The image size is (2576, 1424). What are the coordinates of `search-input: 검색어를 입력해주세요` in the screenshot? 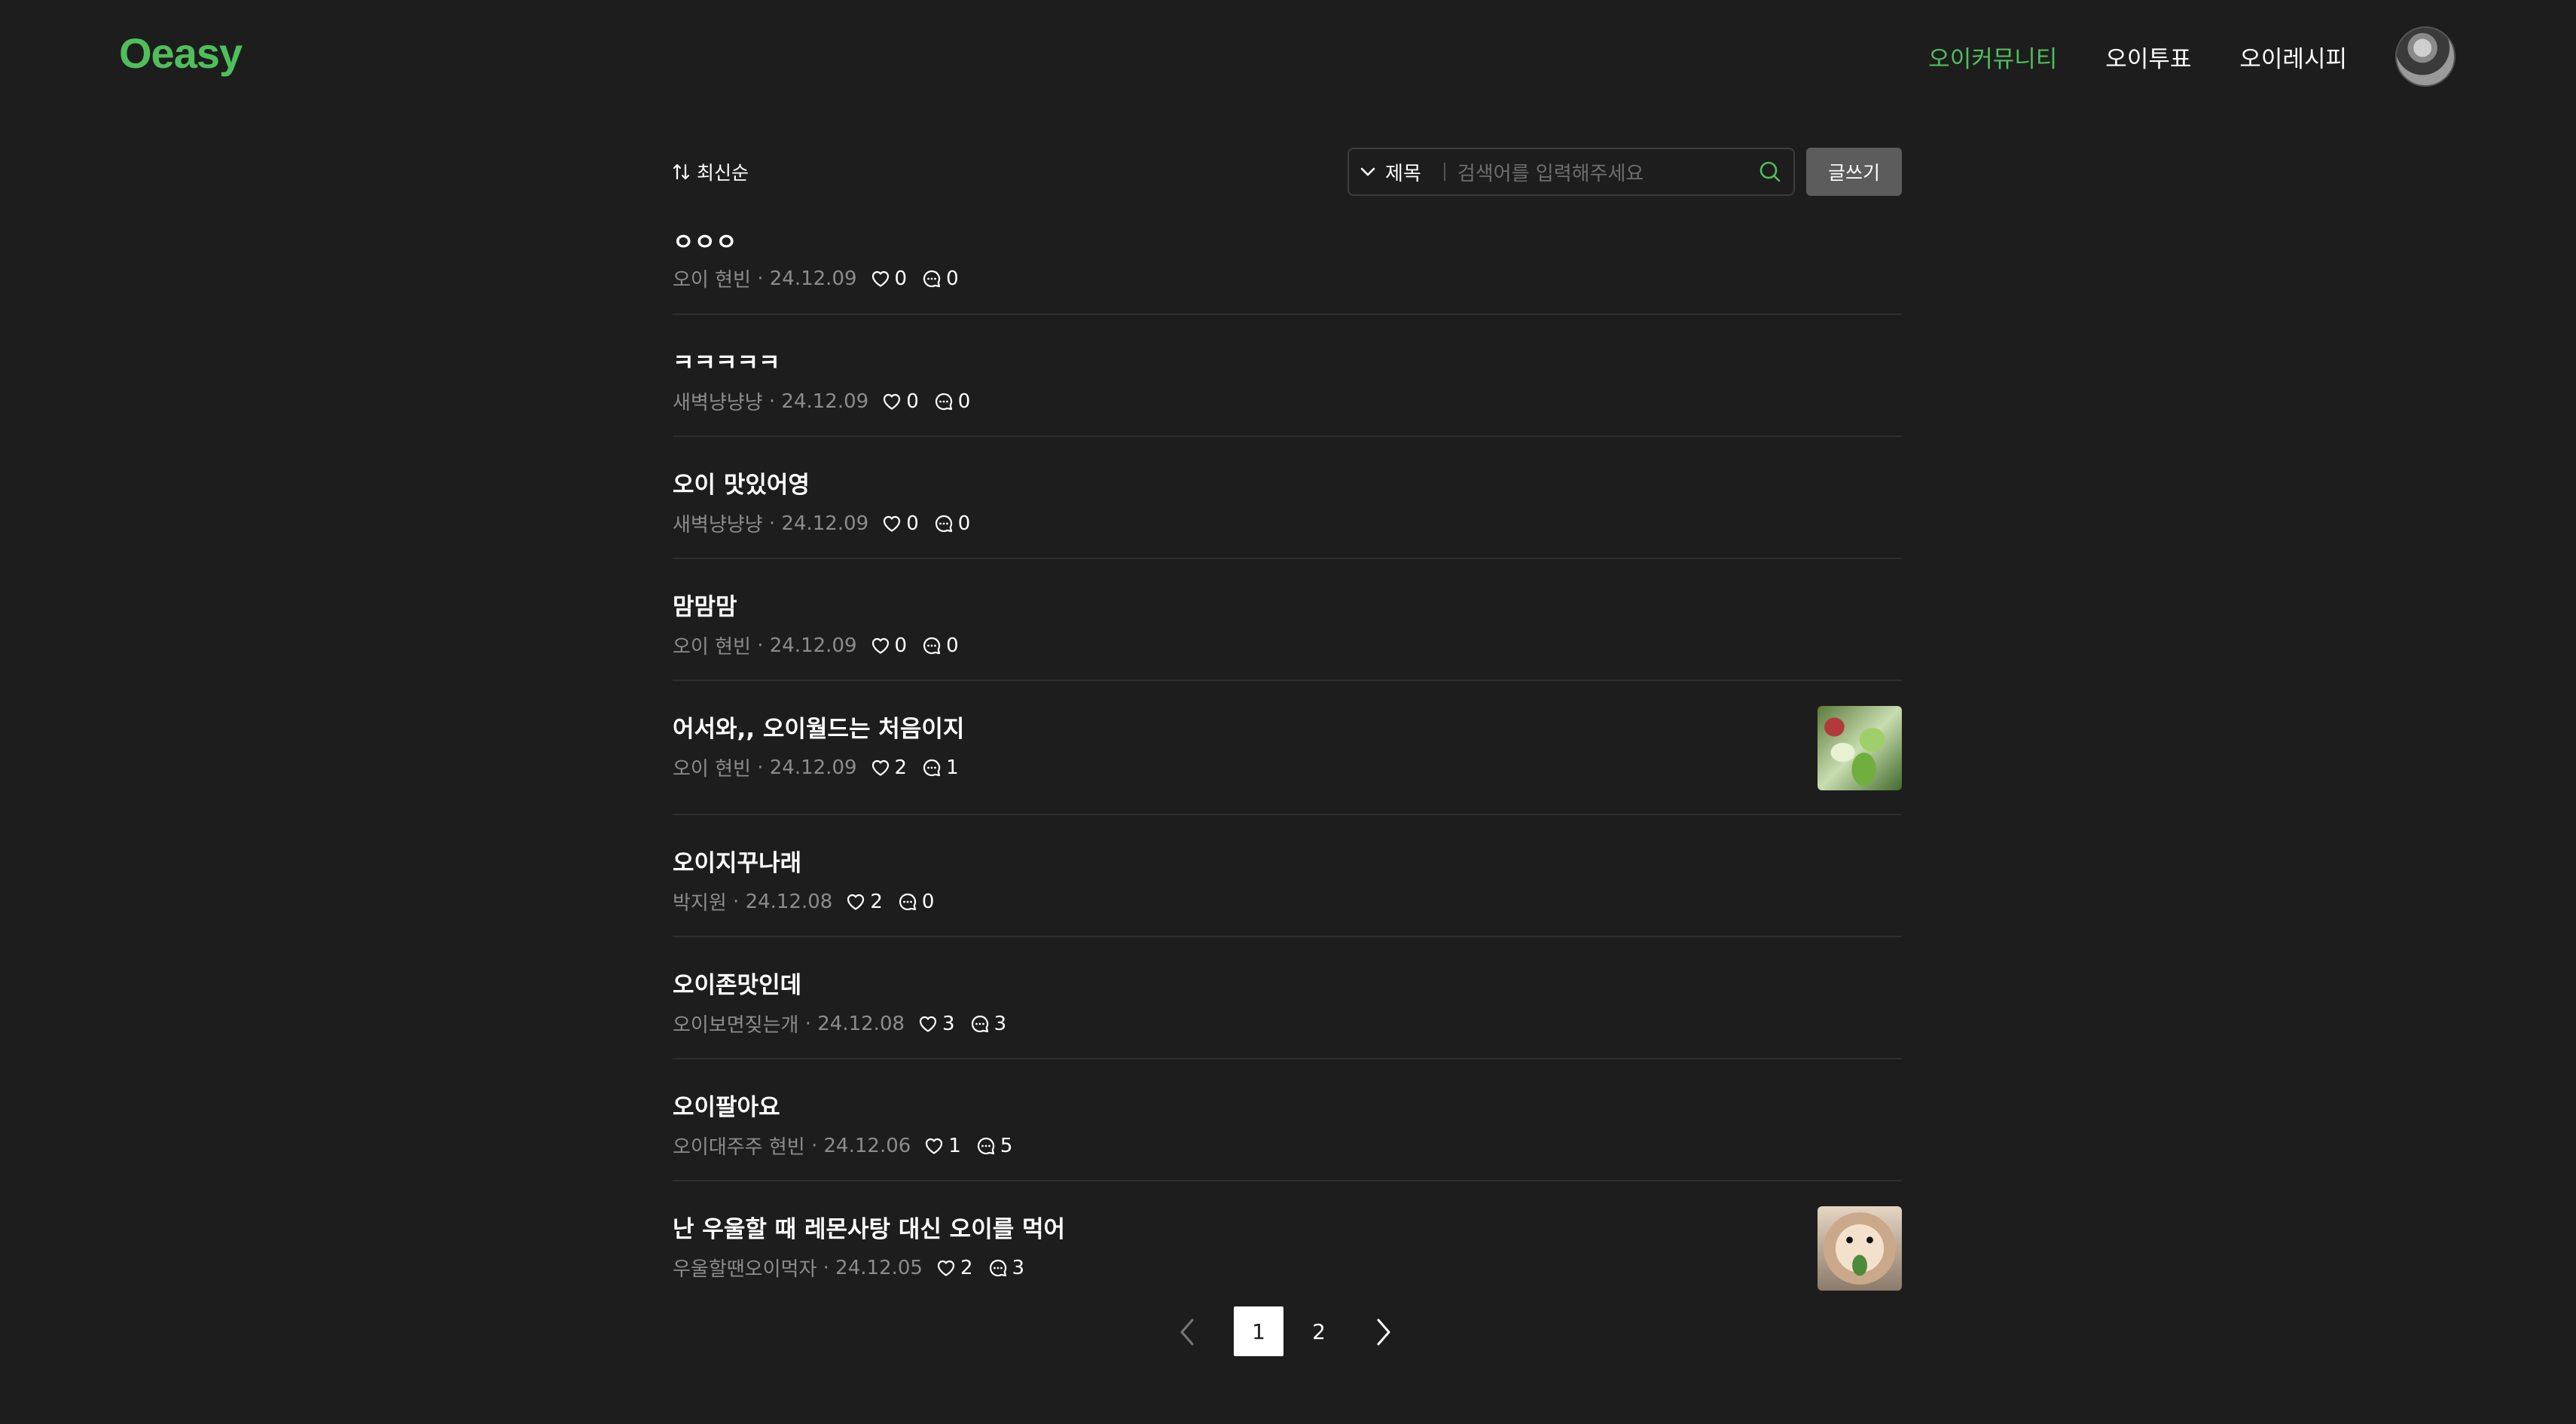 It's located at (1608, 172).